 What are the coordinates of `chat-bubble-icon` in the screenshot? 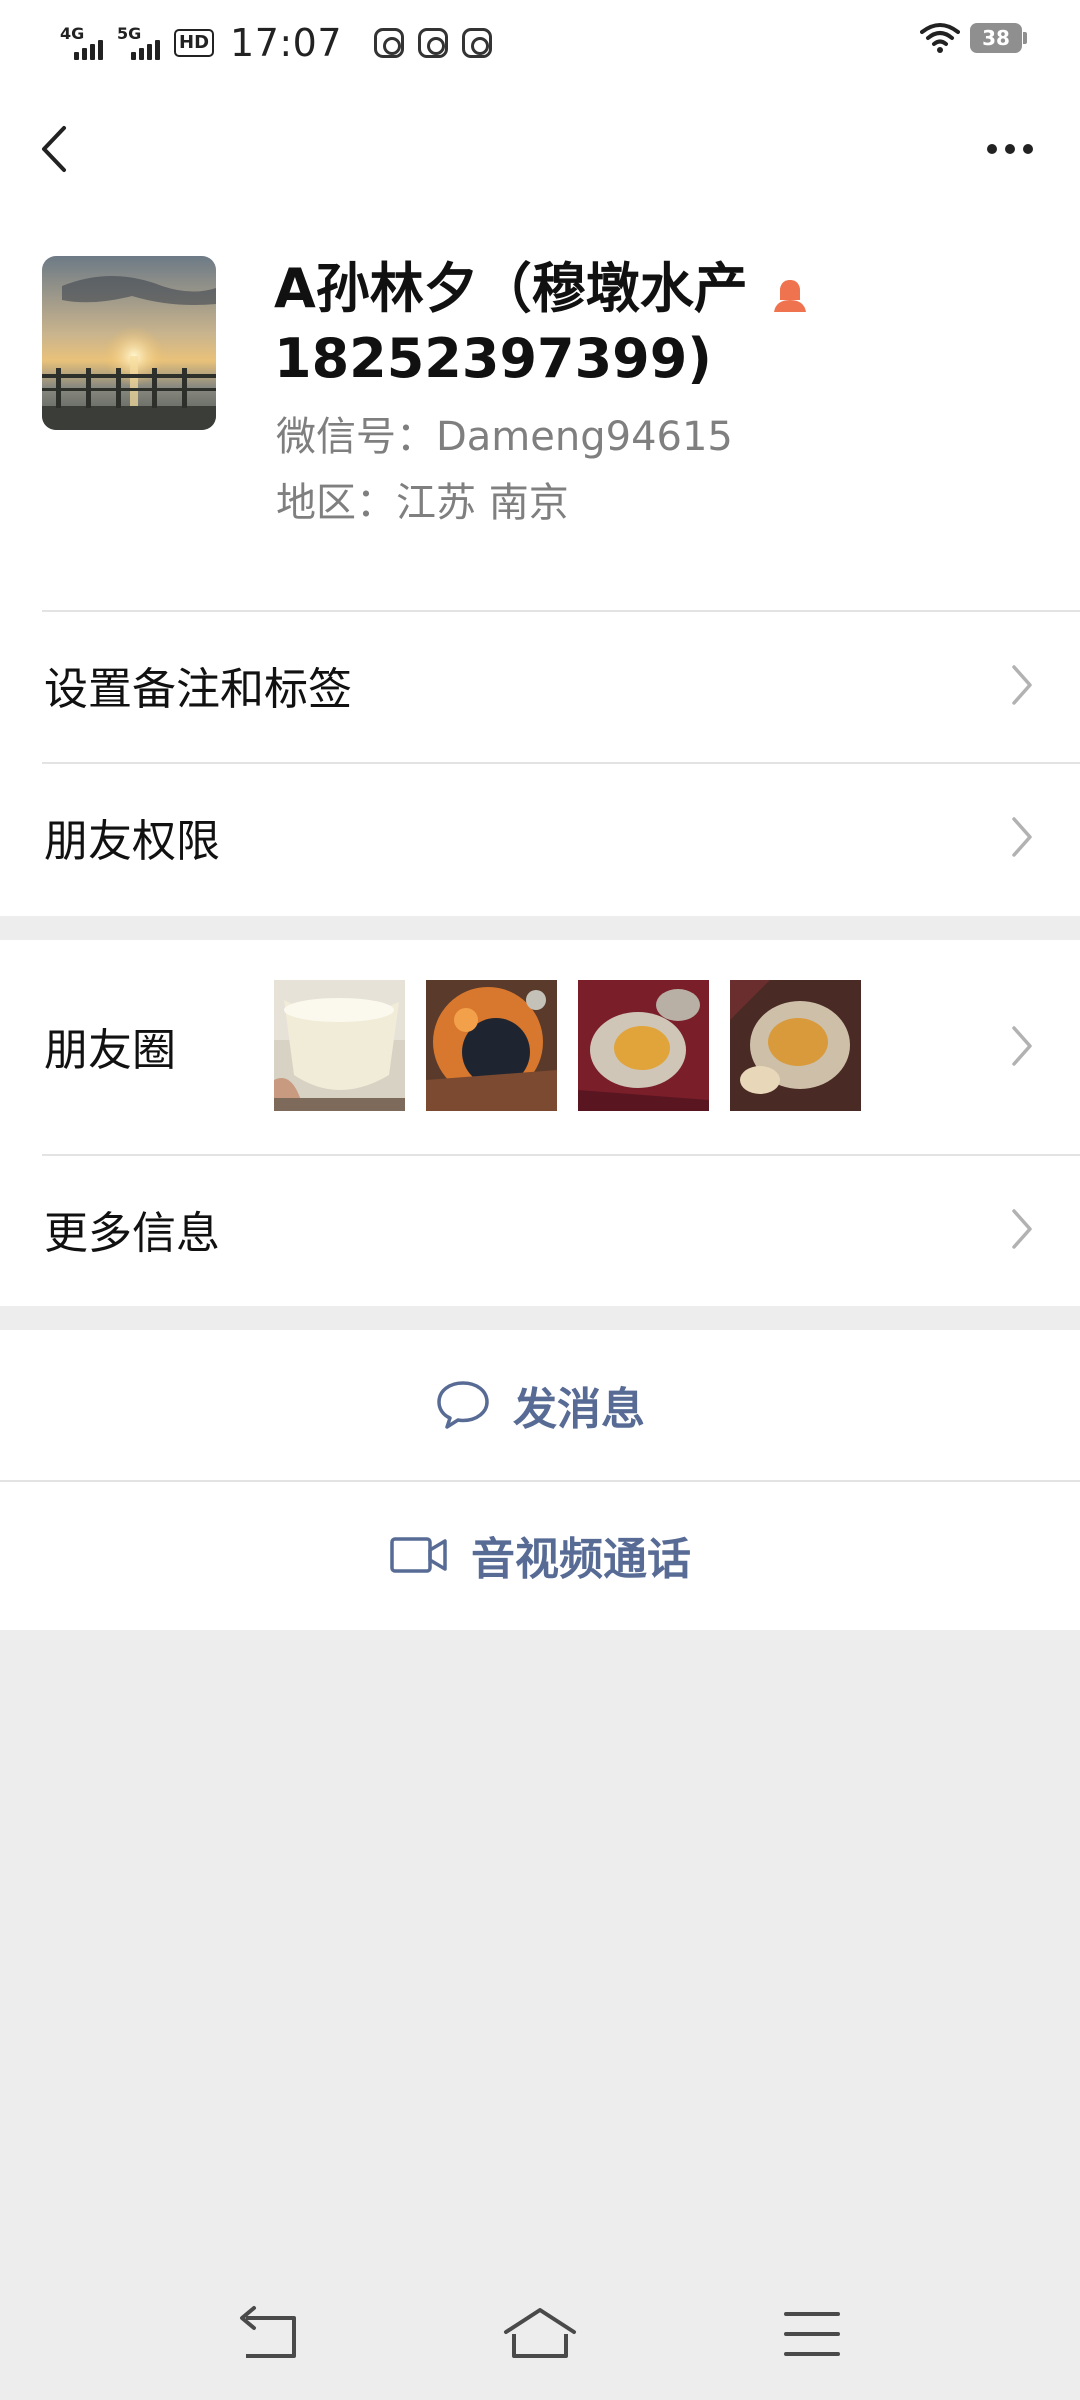 It's located at (463, 1405).